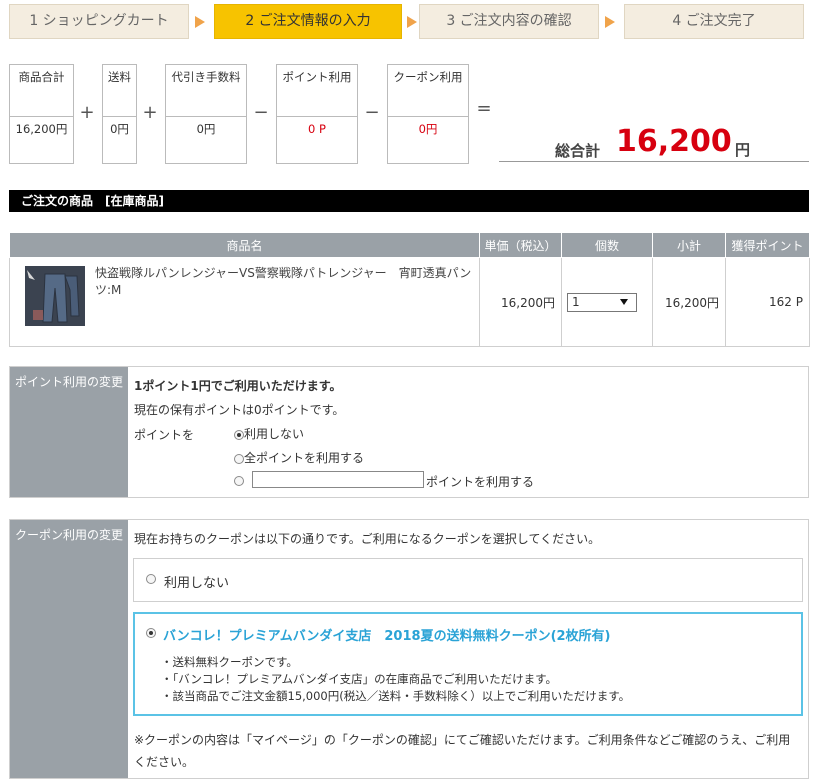 This screenshot has width=818, height=779. I want to click on total-coupon-box: クーポン利用 0円, so click(428, 114).